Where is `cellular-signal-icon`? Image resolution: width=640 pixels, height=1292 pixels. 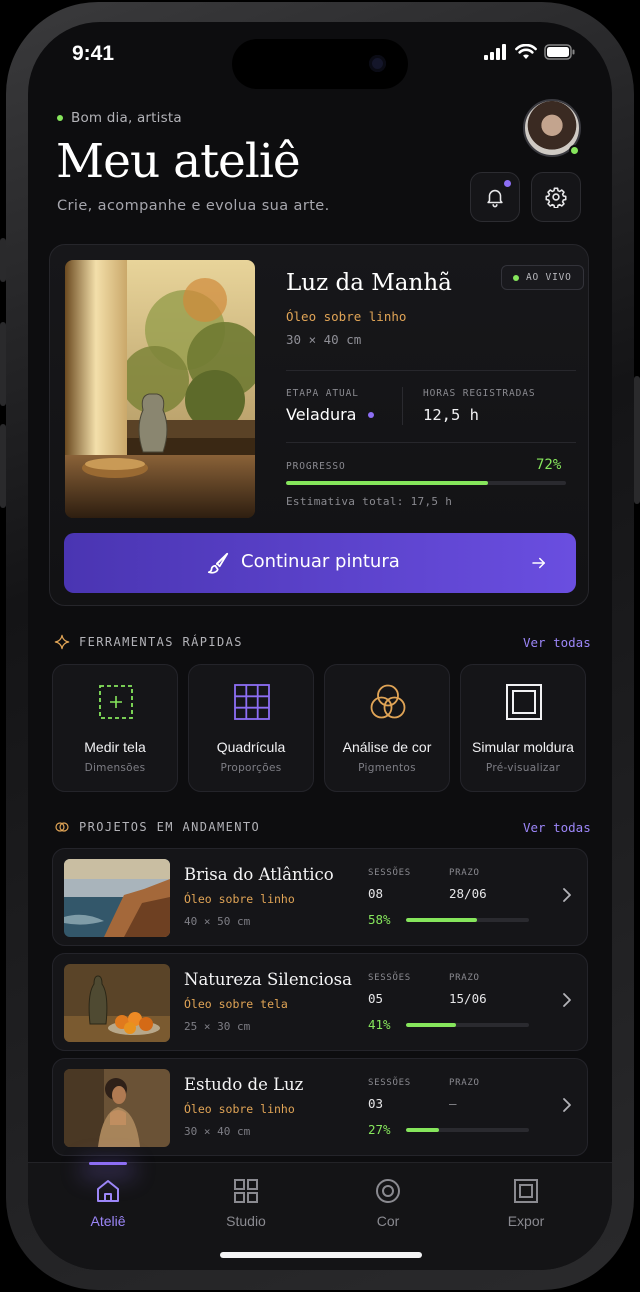
cellular-signal-icon is located at coordinates (495, 52).